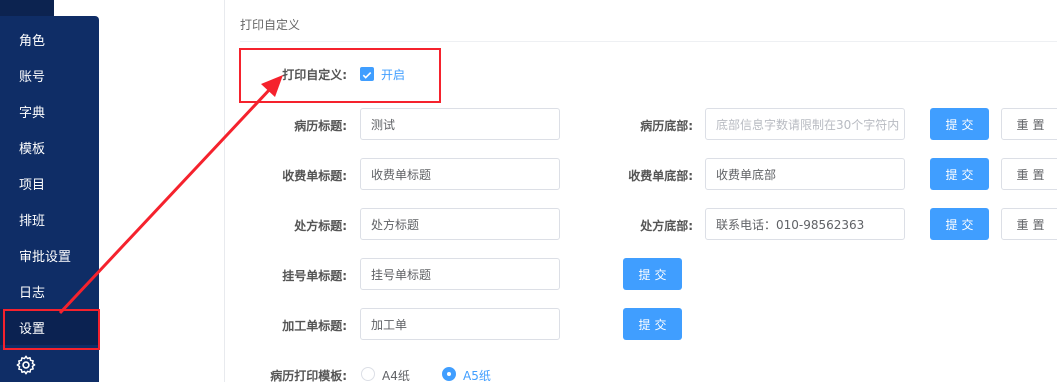 The height and width of the screenshot is (382, 1057). I want to click on annotation-arrow-icon, so click(170, 195).